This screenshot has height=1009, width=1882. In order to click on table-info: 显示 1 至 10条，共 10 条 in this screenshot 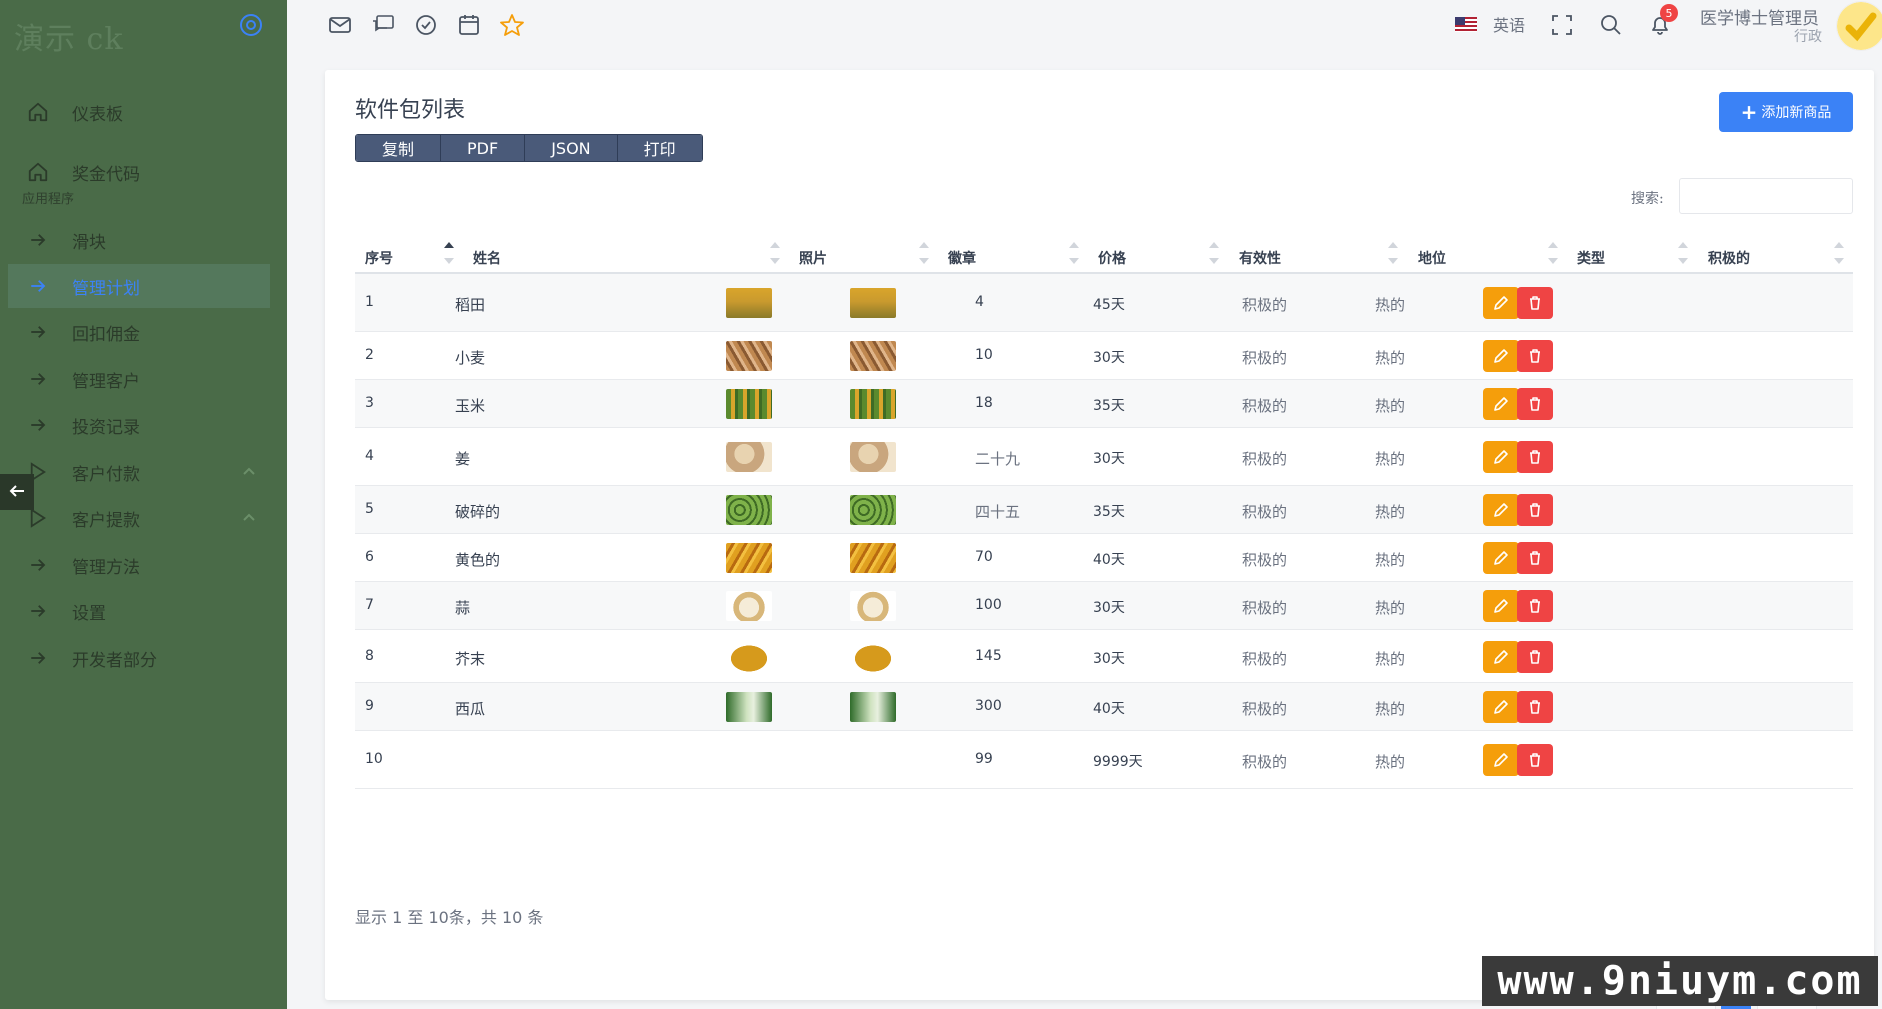, I will do `click(449, 916)`.